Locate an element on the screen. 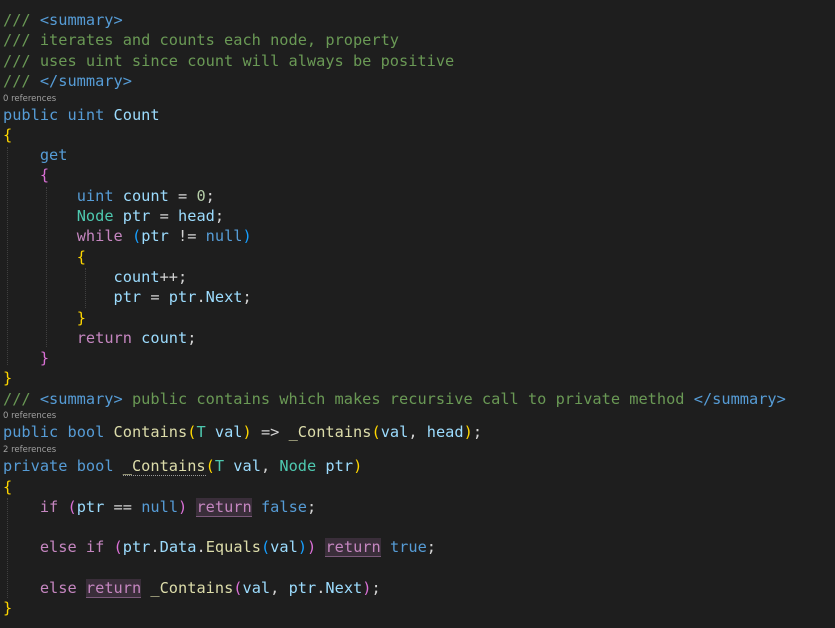  code-token: head is located at coordinates (445, 432).